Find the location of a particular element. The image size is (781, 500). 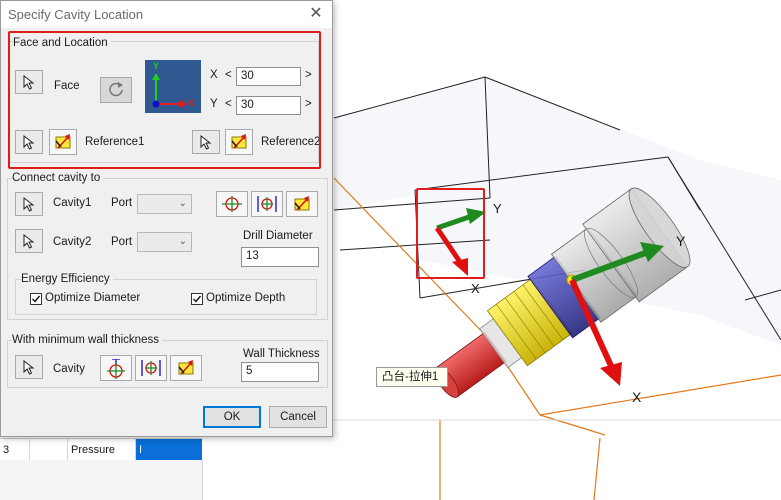

wall-parallel-button is located at coordinates (151, 368).